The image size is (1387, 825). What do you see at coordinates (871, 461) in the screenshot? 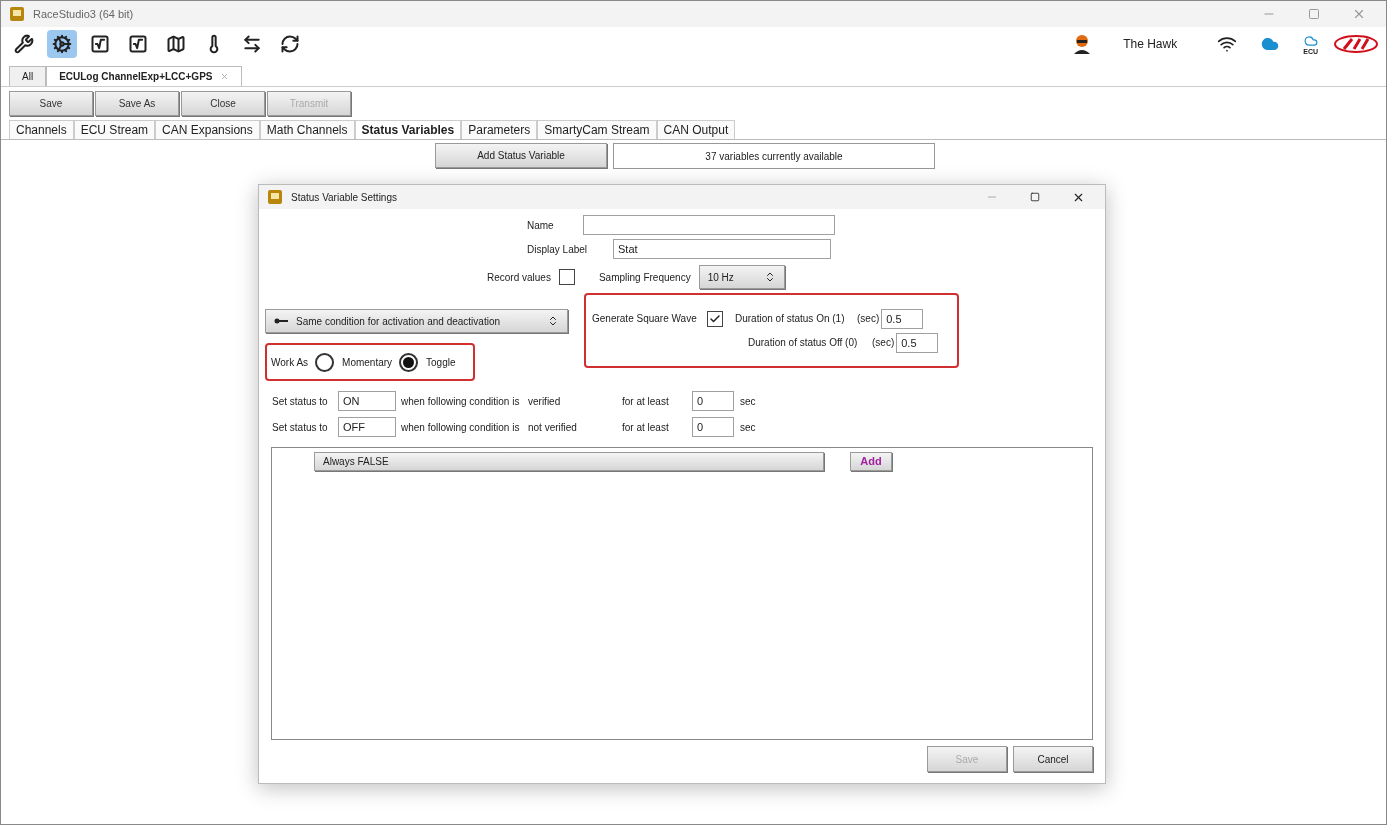
I see `add-condition-button: Add` at bounding box center [871, 461].